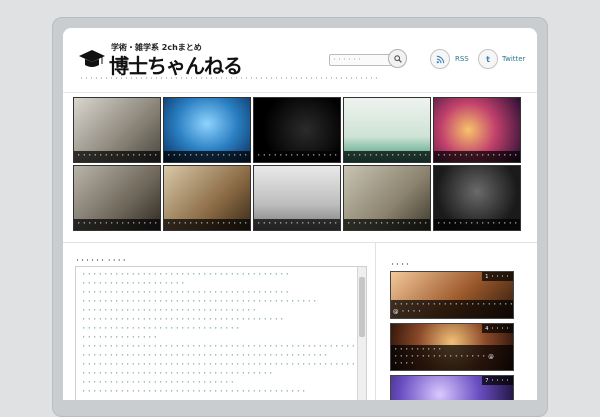 Image resolution: width=600 pixels, height=417 pixels. Describe the element at coordinates (363, 60) in the screenshot. I see `search-input: ・・・・・・` at that location.